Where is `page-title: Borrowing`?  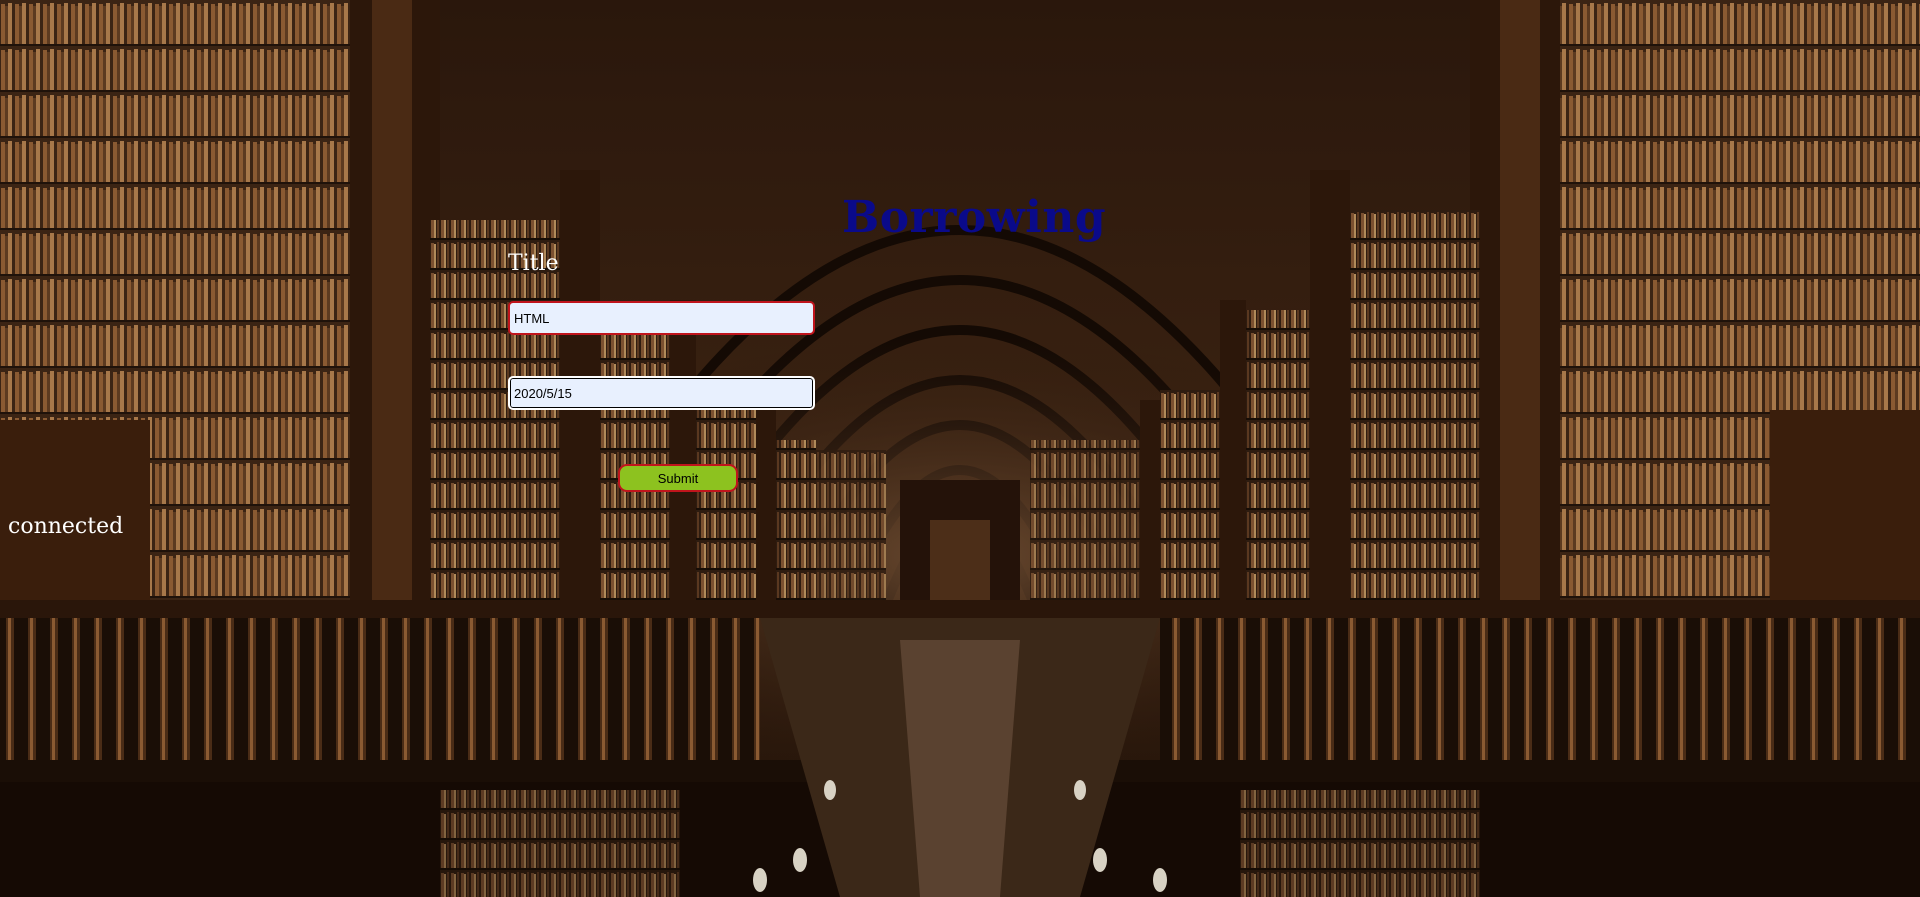
page-title: Borrowing is located at coordinates (974, 217).